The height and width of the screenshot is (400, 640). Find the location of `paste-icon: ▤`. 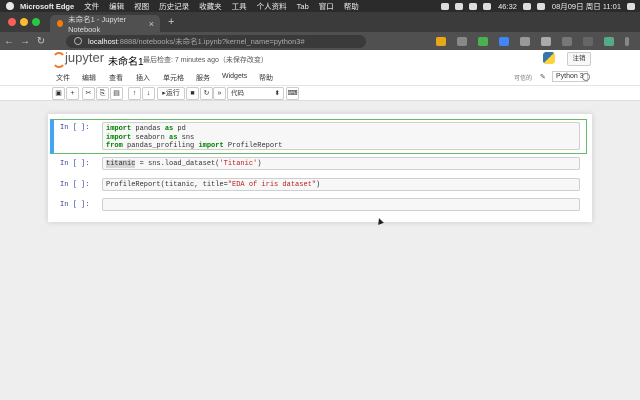

paste-icon: ▤ is located at coordinates (116, 93).